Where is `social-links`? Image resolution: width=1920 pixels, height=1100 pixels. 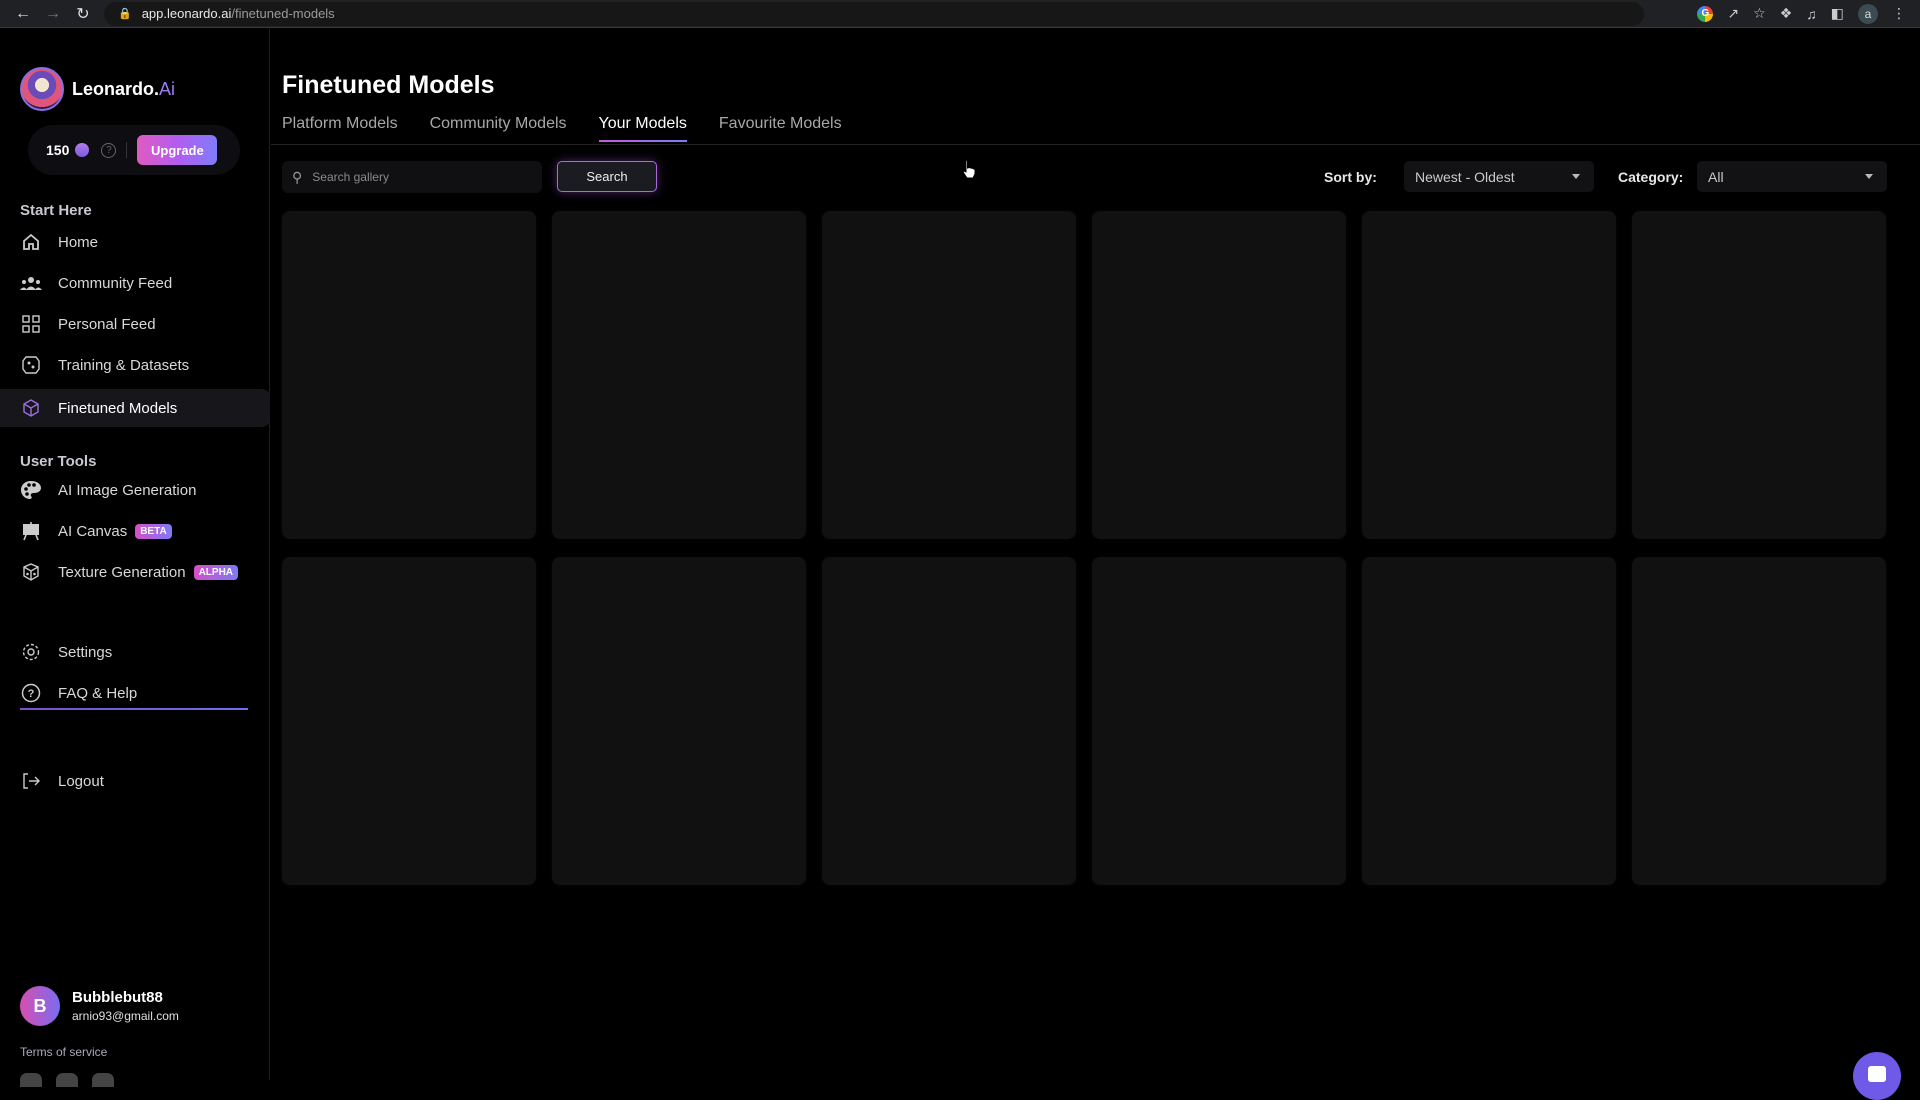
social-links is located at coordinates (67, 1080).